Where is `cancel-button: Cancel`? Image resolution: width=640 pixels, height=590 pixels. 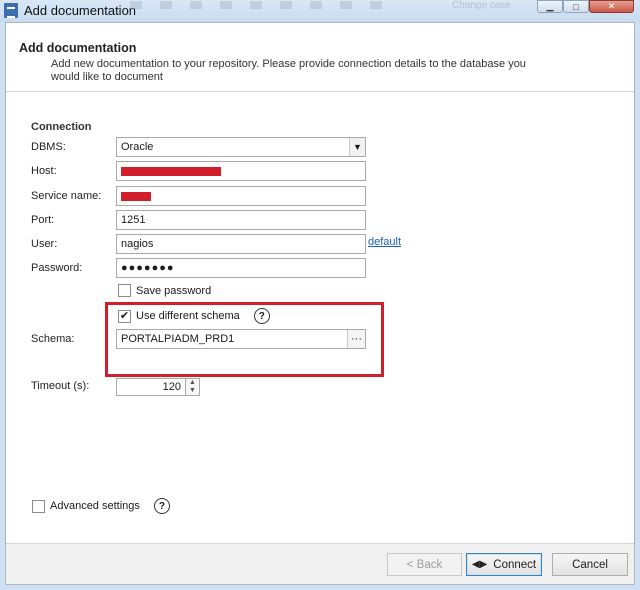
cancel-button: Cancel is located at coordinates (590, 564).